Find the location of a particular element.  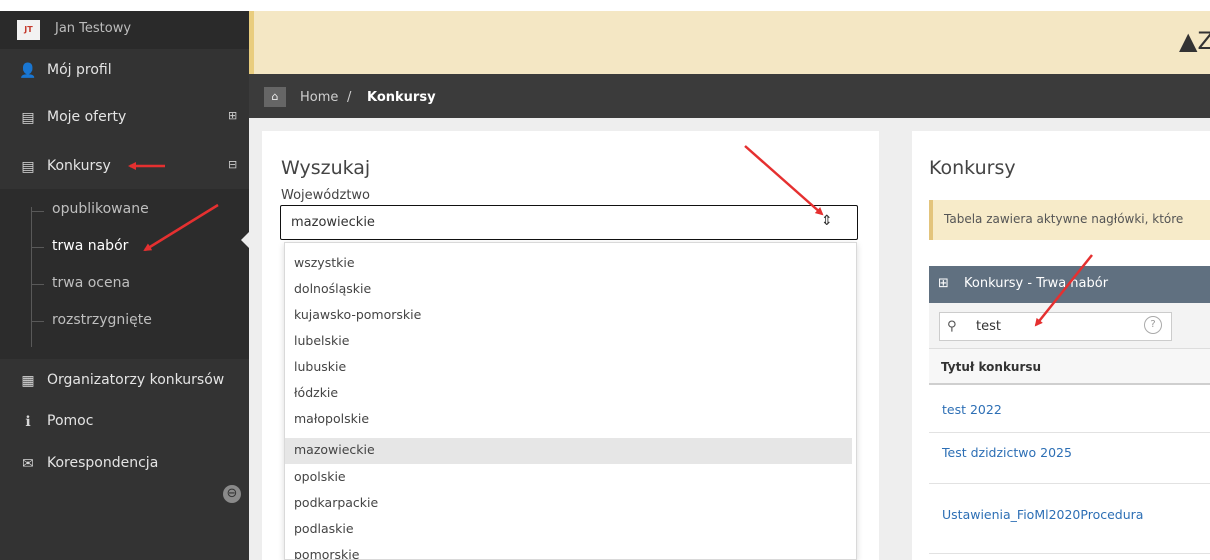

annotation-arrow-trwa-nabor is located at coordinates (181, 227).